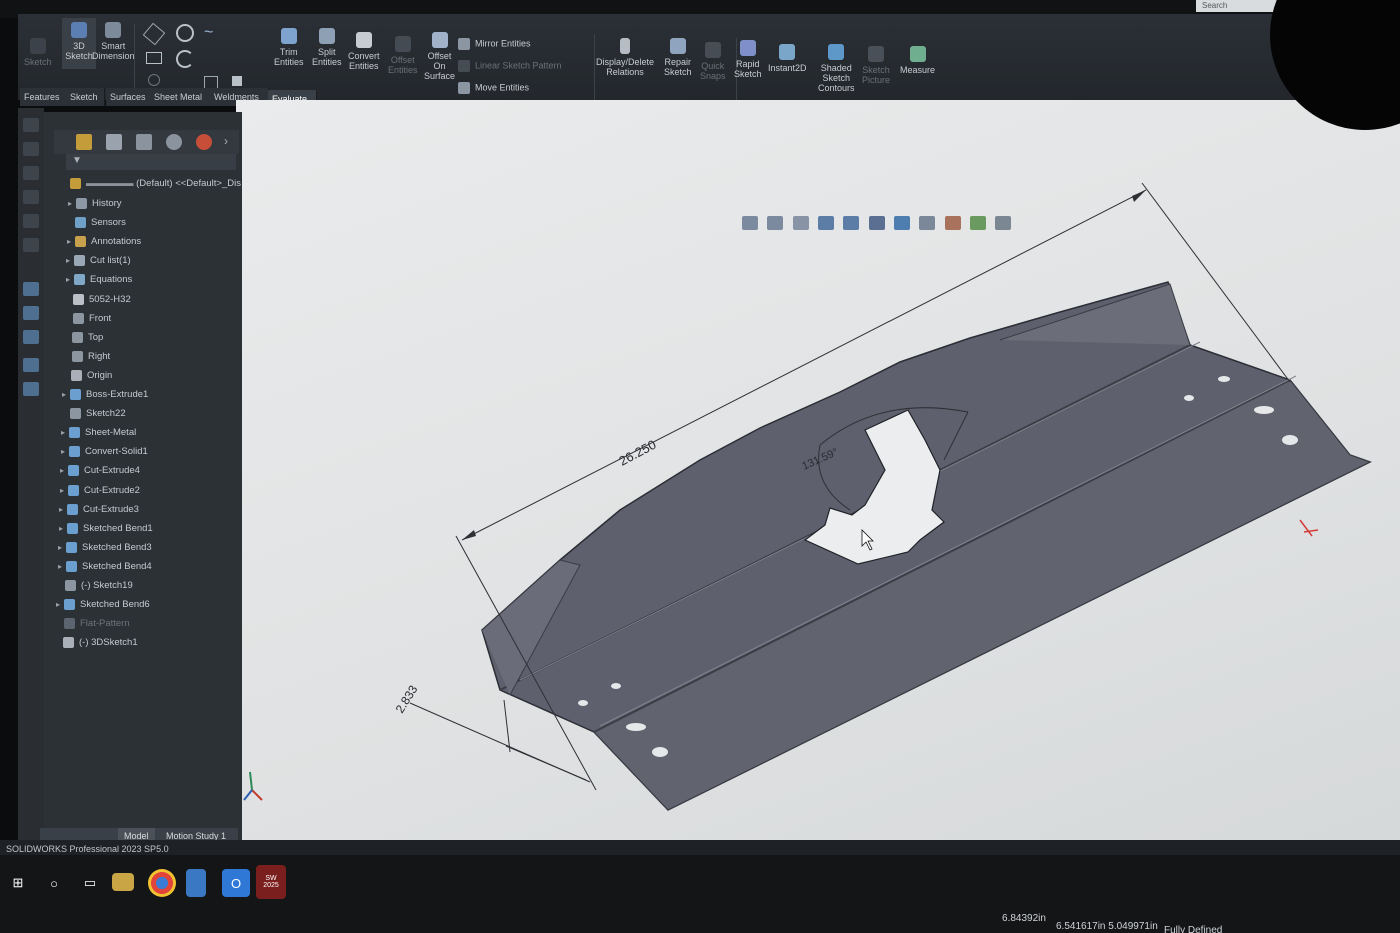 This screenshot has width=1400, height=933. I want to click on tree-item: ▸ History, so click(95, 203).